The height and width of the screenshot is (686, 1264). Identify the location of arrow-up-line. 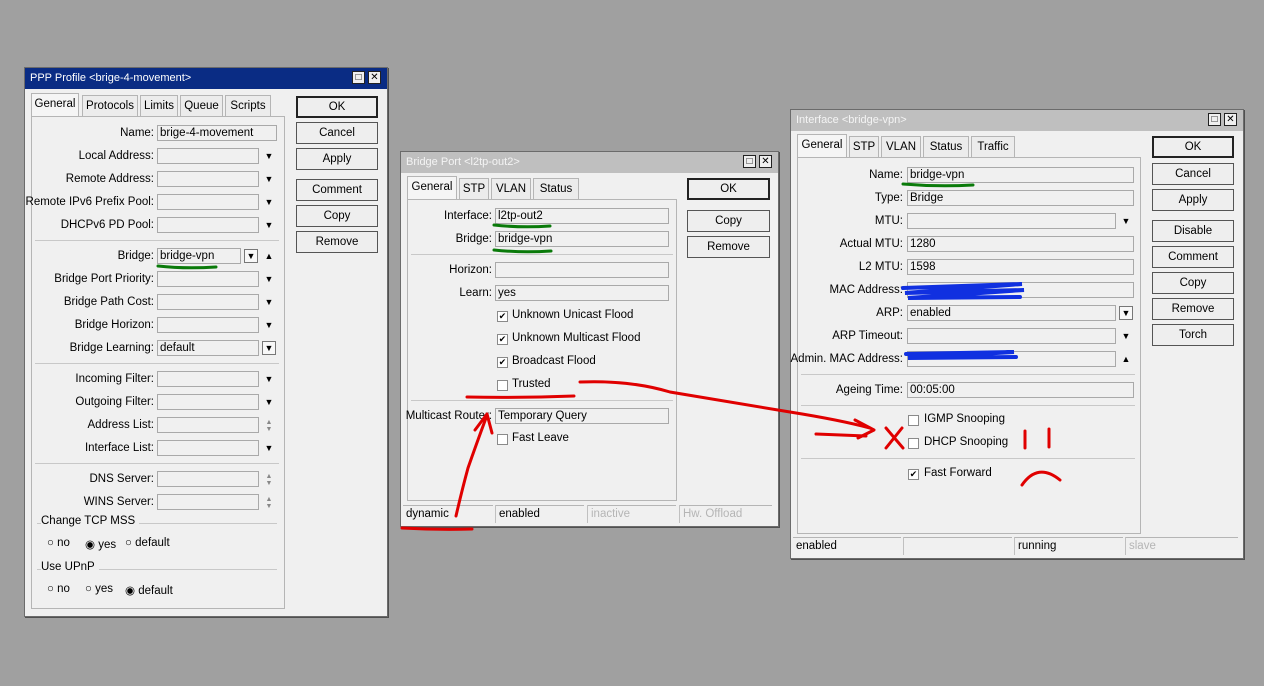
(471, 467).